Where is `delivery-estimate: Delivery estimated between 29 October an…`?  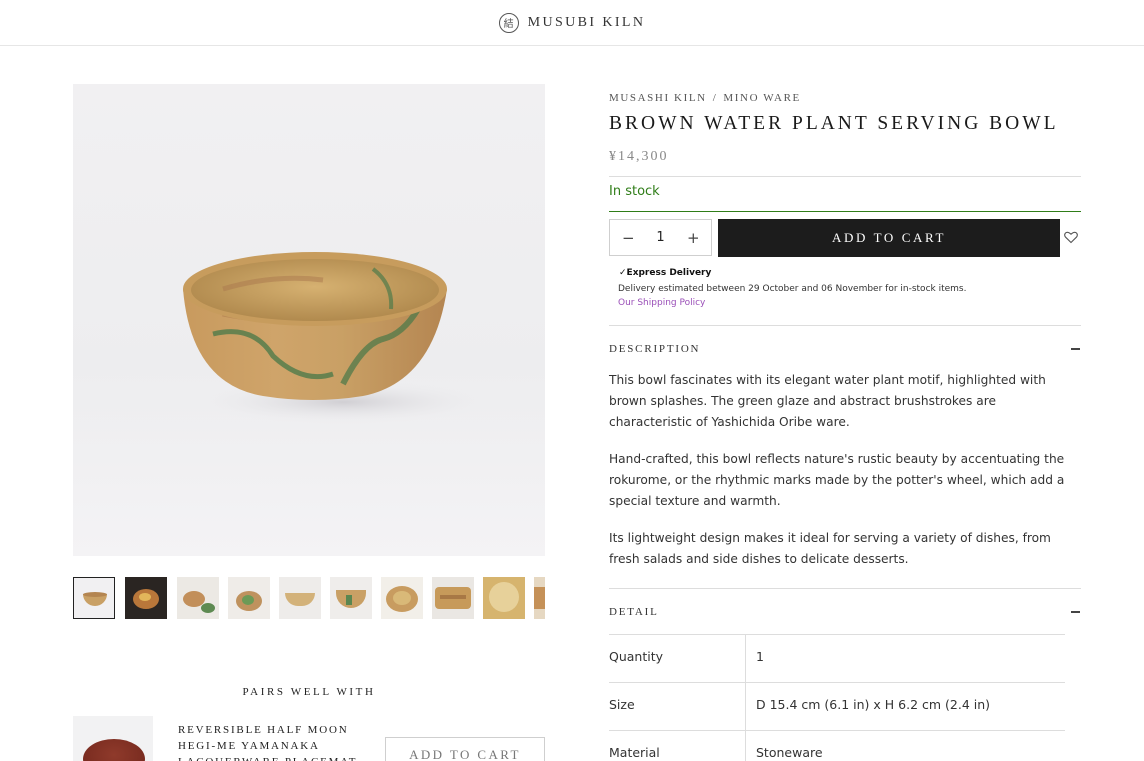 delivery-estimate: Delivery estimated between 29 October an… is located at coordinates (792, 289).